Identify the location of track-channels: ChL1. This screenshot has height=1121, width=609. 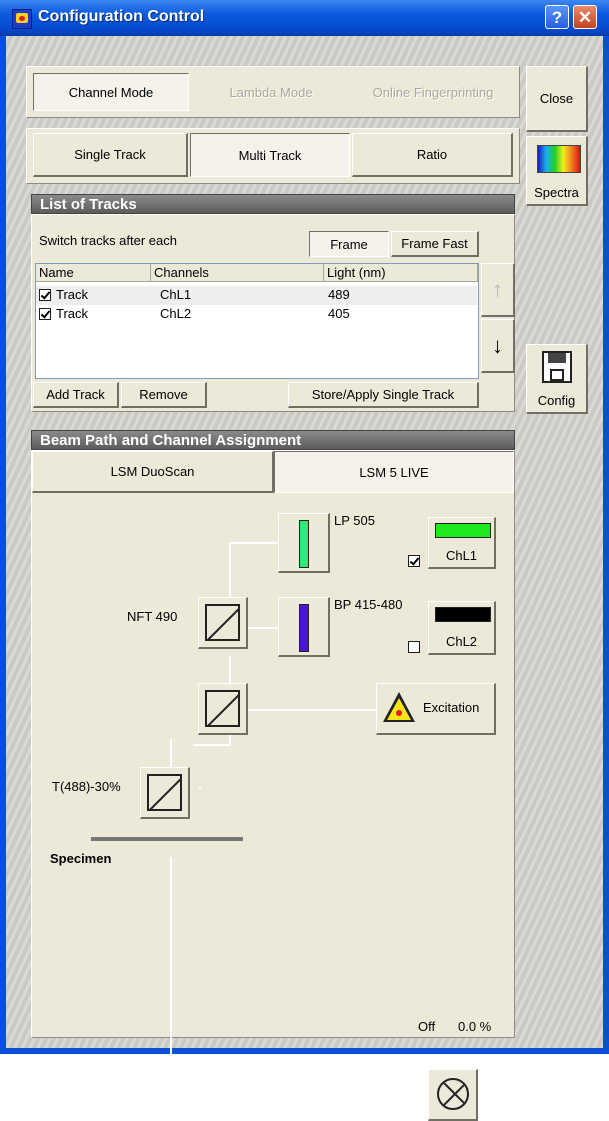
(176, 294).